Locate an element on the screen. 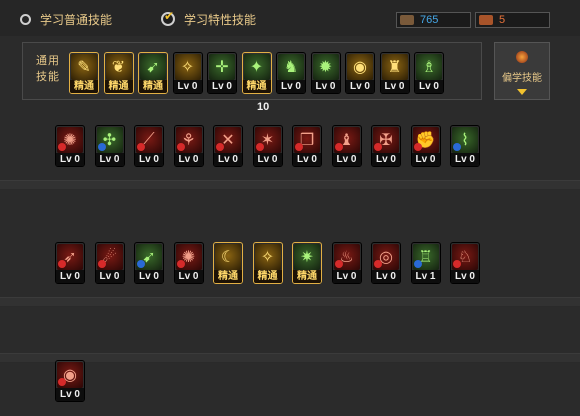 This screenshot has width=580, height=416. skill-slot: ➶ Lv 0 is located at coordinates (70, 263).